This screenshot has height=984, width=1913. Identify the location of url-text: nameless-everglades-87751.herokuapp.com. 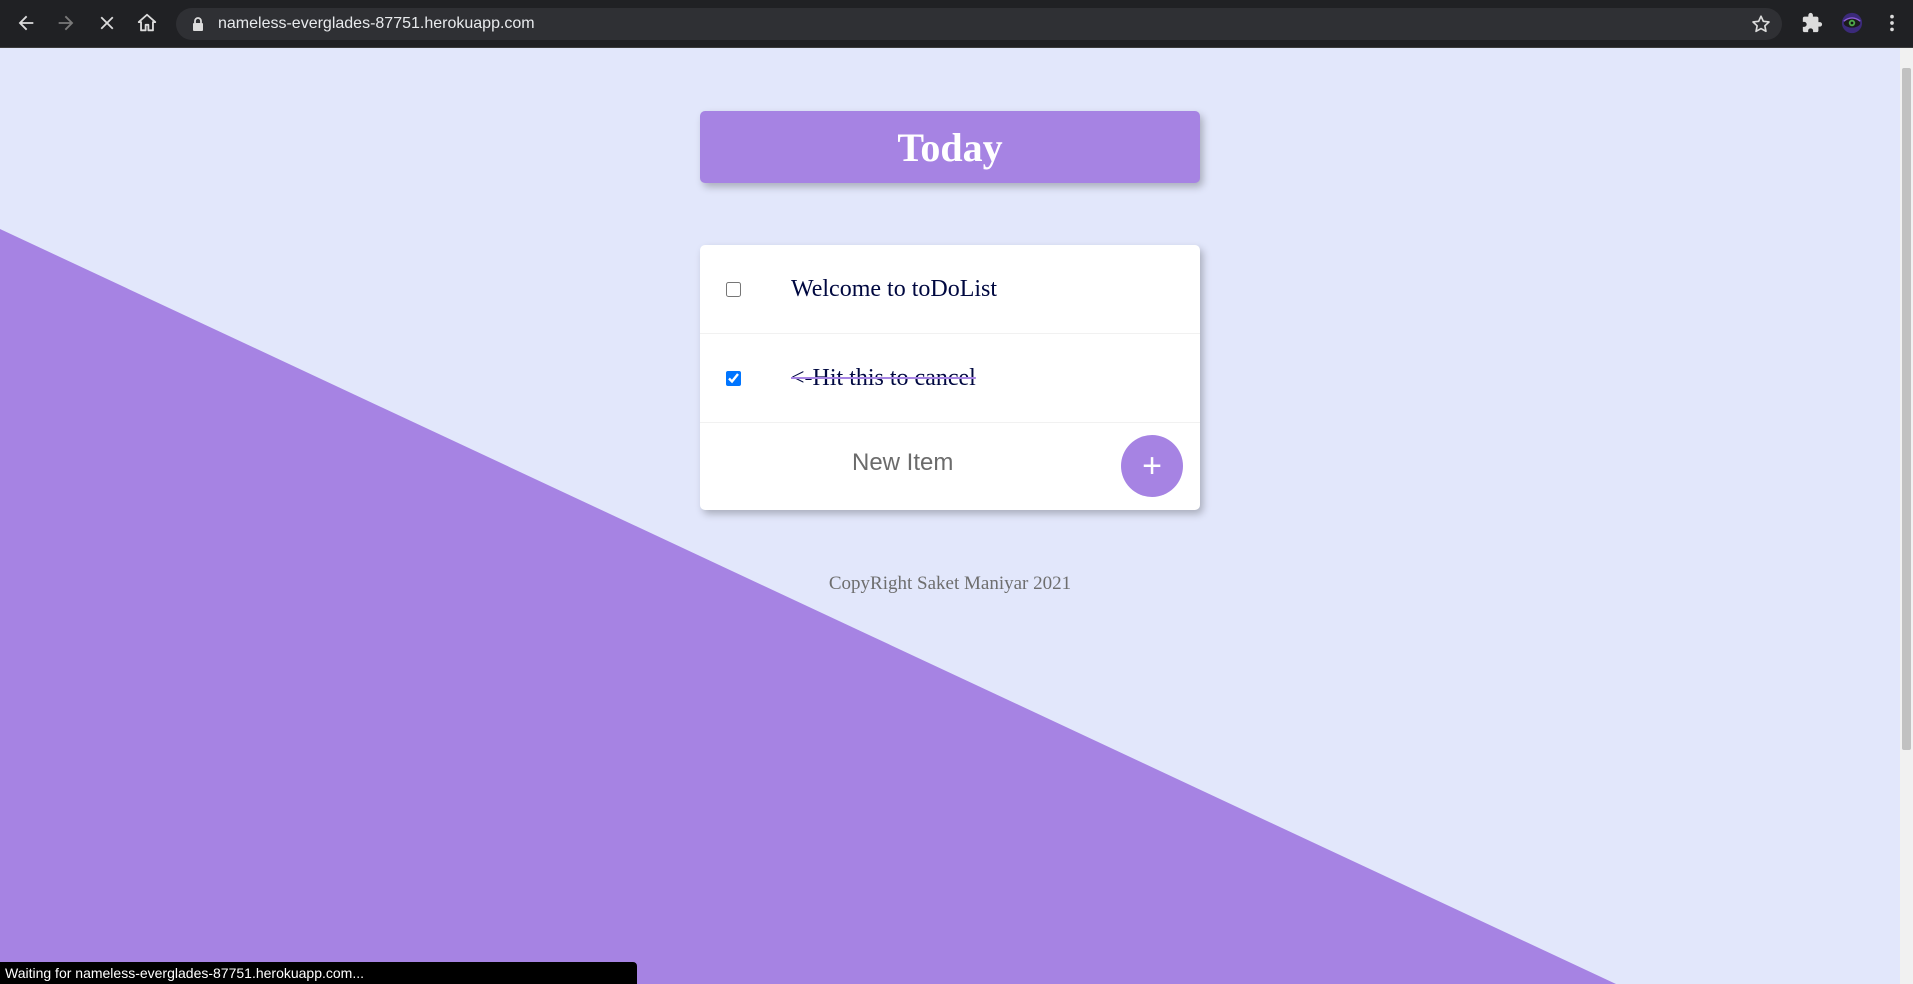
(376, 24).